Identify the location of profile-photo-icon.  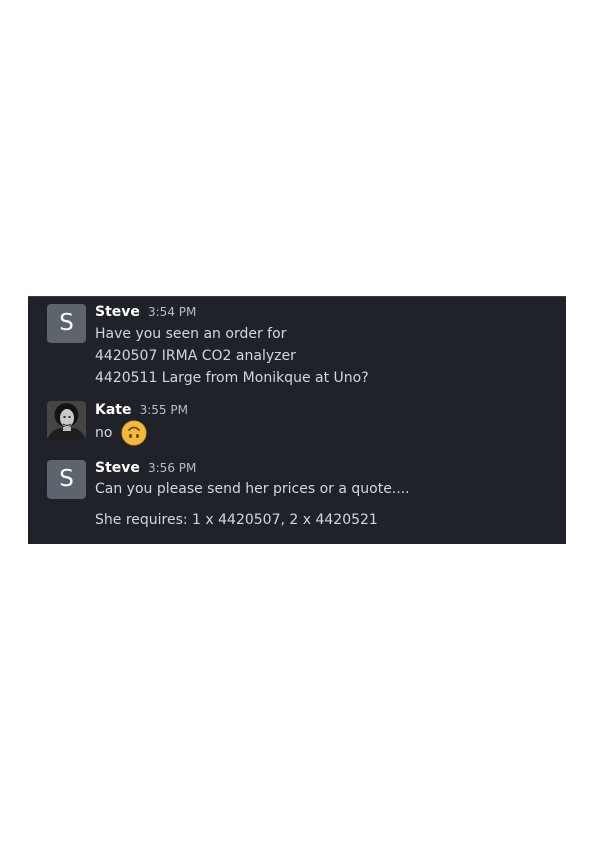
(66, 420).